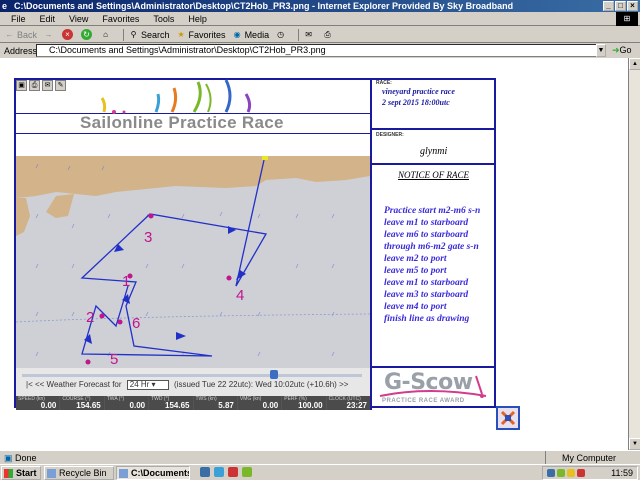 The image size is (640, 480). Describe the element at coordinates (281, 34) in the screenshot. I see `history-button: ◷` at that location.